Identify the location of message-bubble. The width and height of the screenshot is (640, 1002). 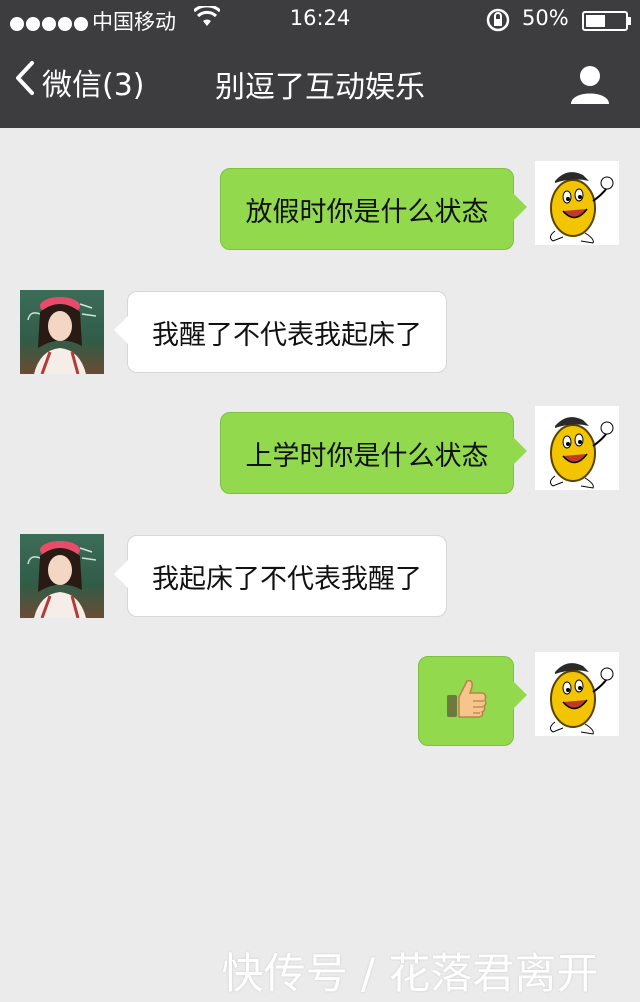
(472, 701).